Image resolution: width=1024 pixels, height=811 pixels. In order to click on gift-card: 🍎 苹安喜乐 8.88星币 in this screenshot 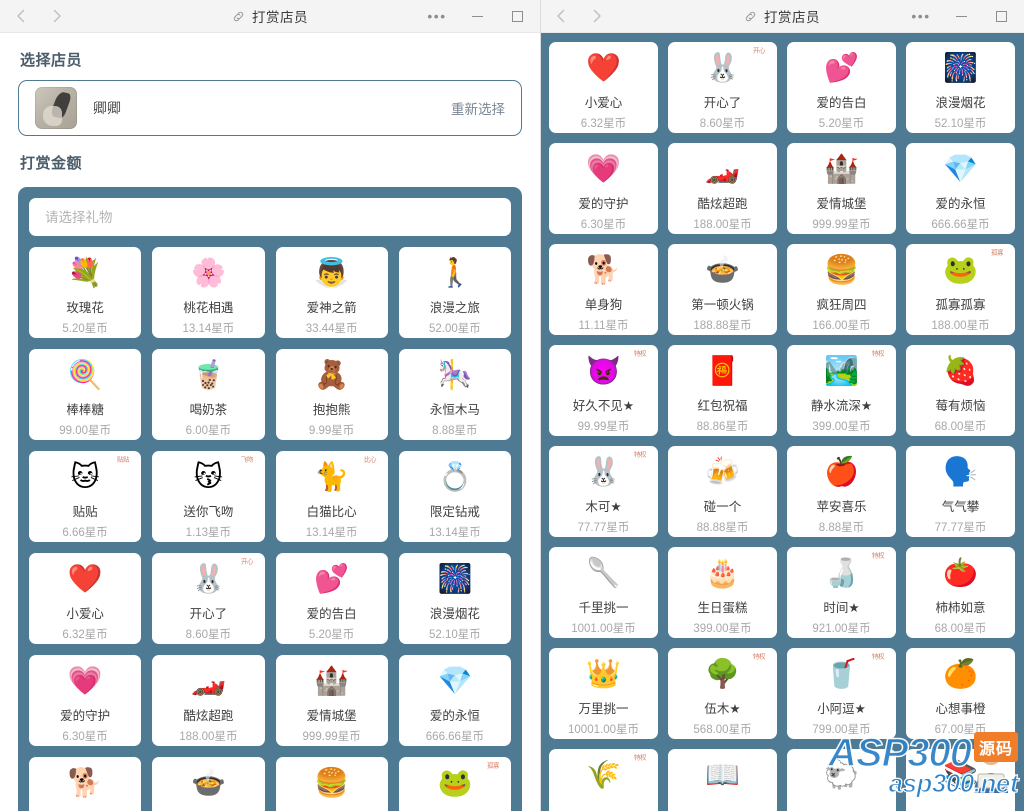, I will do `click(841, 491)`.